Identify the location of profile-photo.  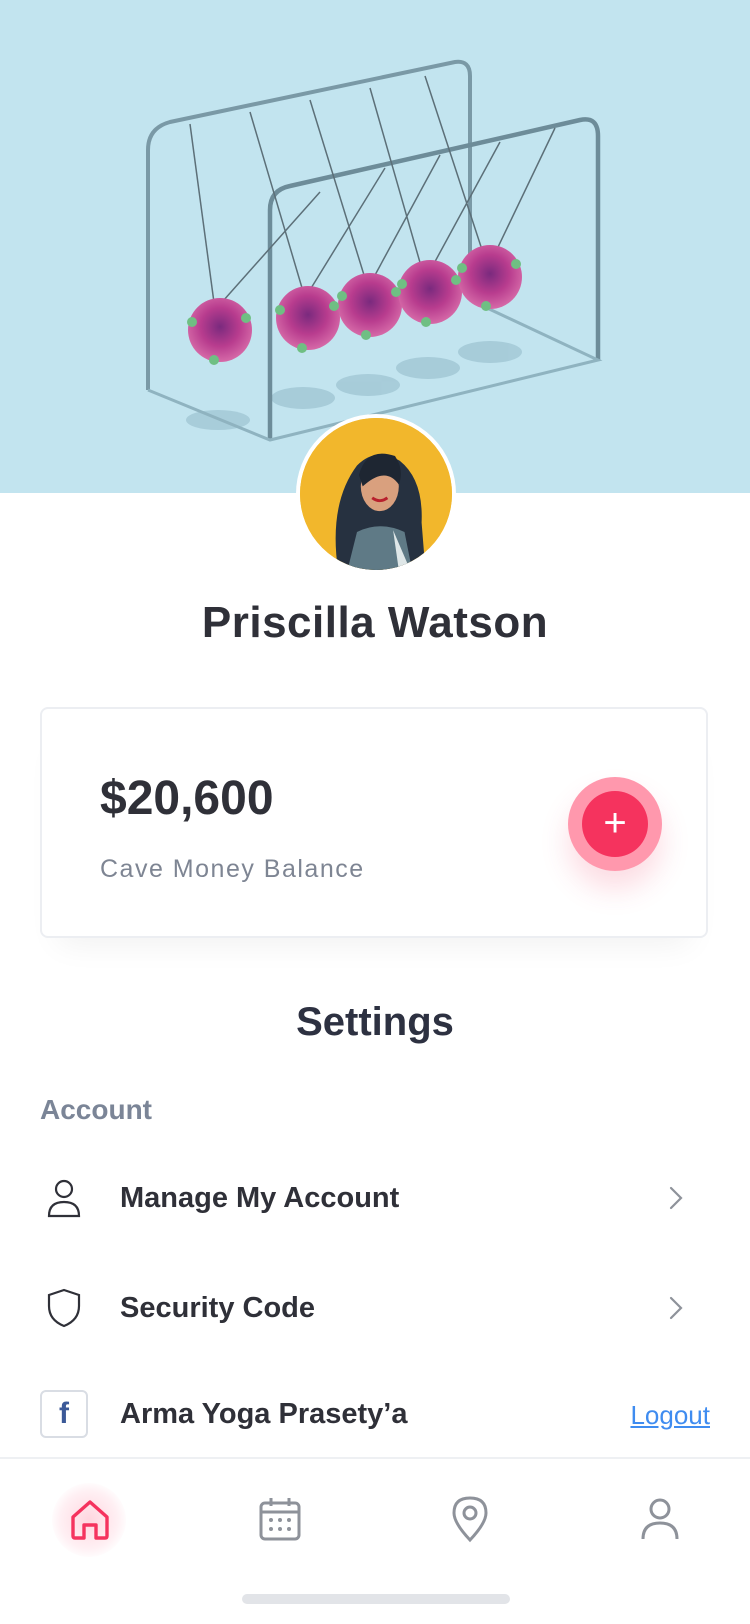
(376, 494).